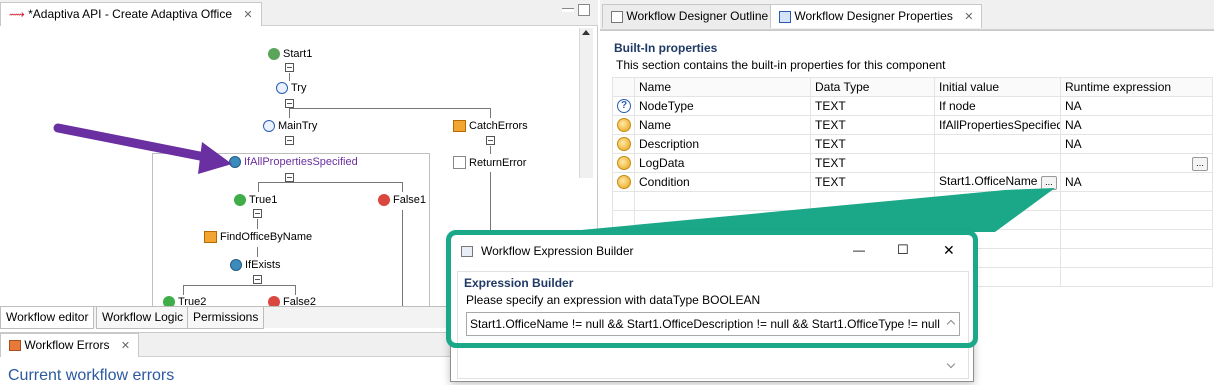 This screenshot has height=385, width=1214. Describe the element at coordinates (143, 318) in the screenshot. I see `tab-workflow-logic: Workflow Logic` at that location.